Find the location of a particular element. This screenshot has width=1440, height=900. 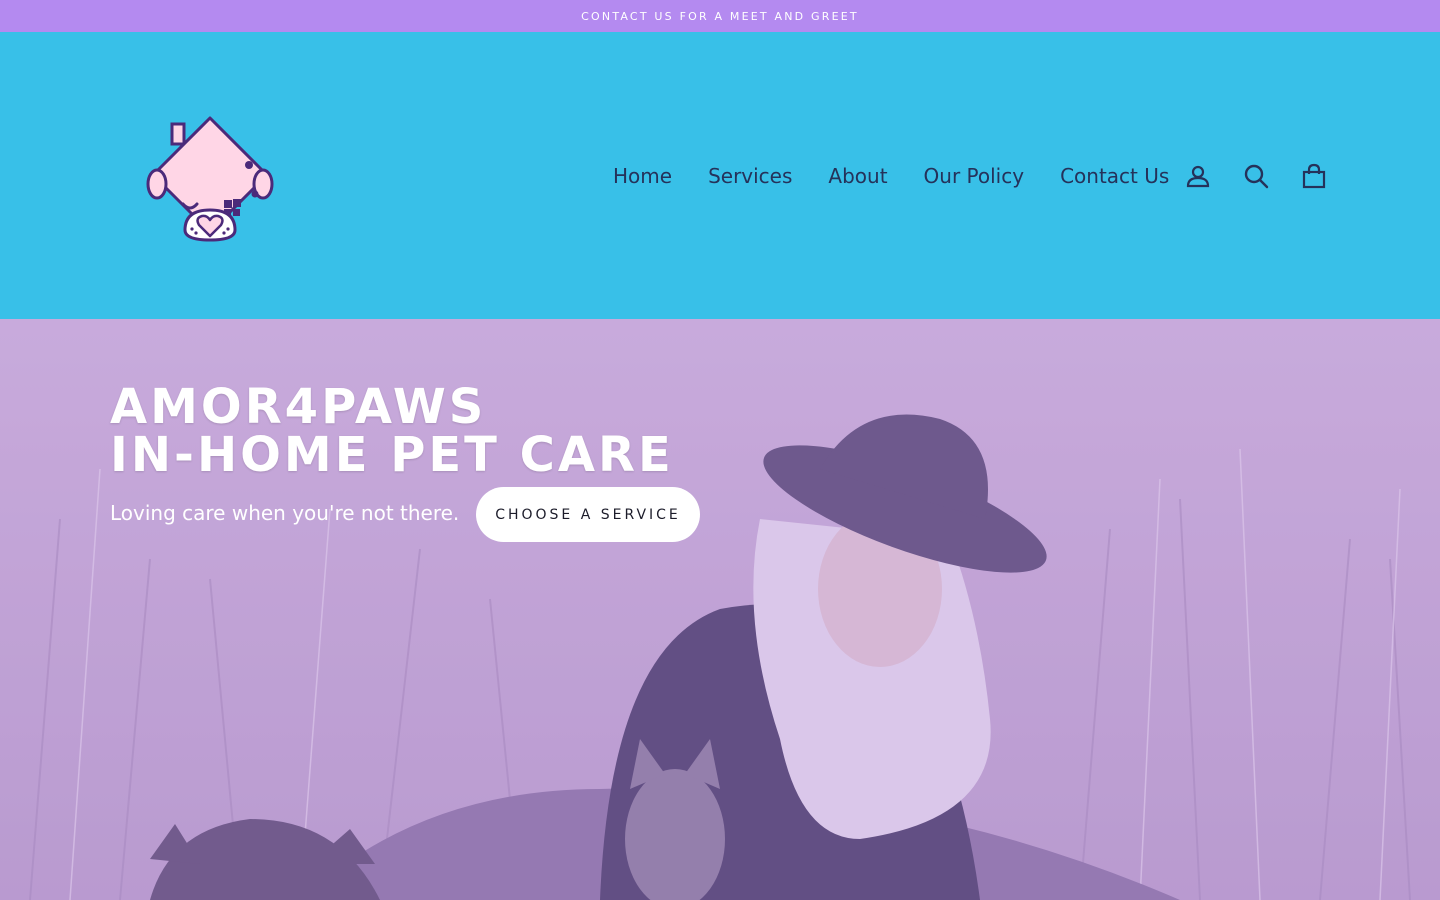

nav-services: Services is located at coordinates (750, 176).